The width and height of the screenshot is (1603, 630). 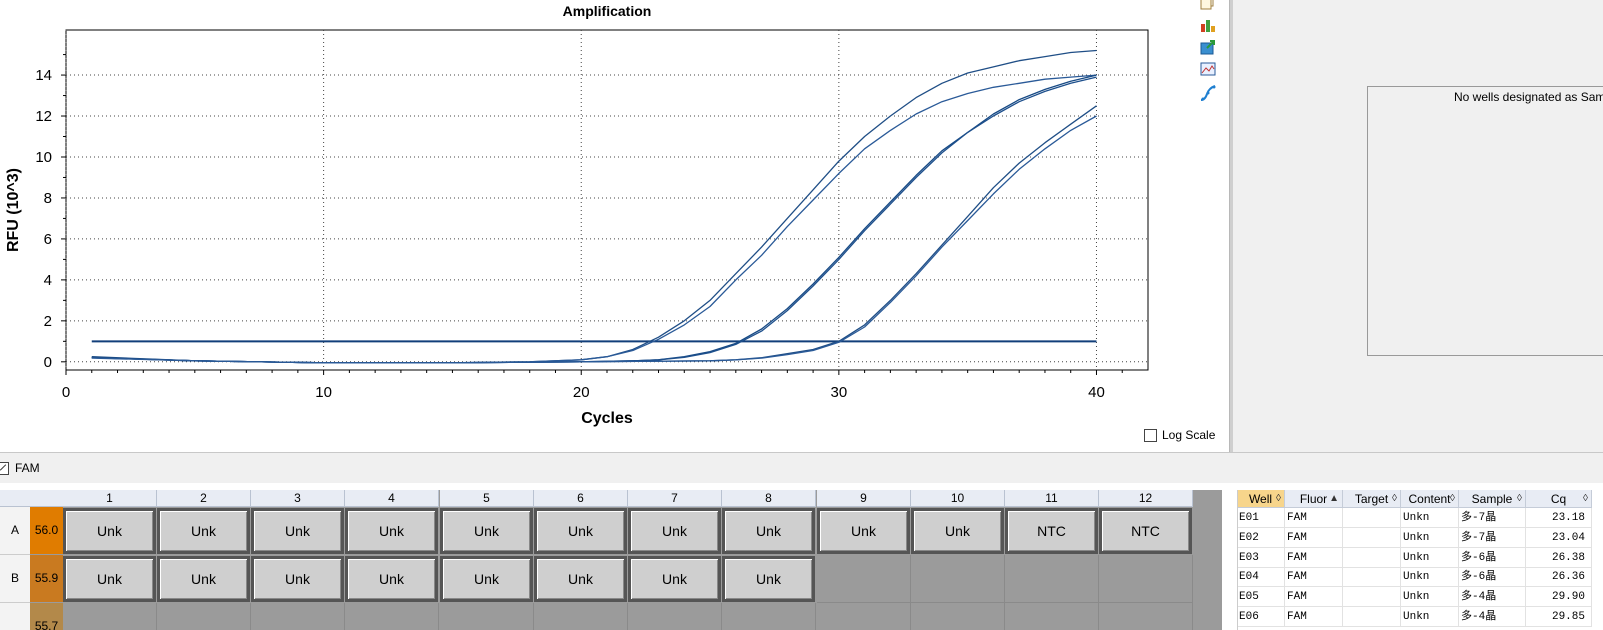 What do you see at coordinates (958, 498) in the screenshot?
I see `plate-column-header: 10` at bounding box center [958, 498].